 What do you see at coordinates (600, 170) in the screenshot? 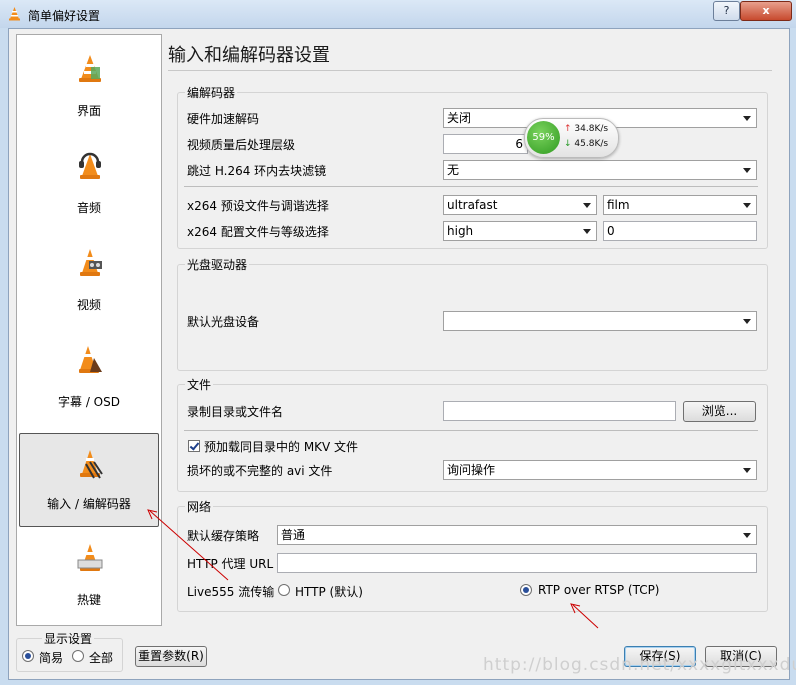
I see `skip-loop-filter-select: 无` at bounding box center [600, 170].